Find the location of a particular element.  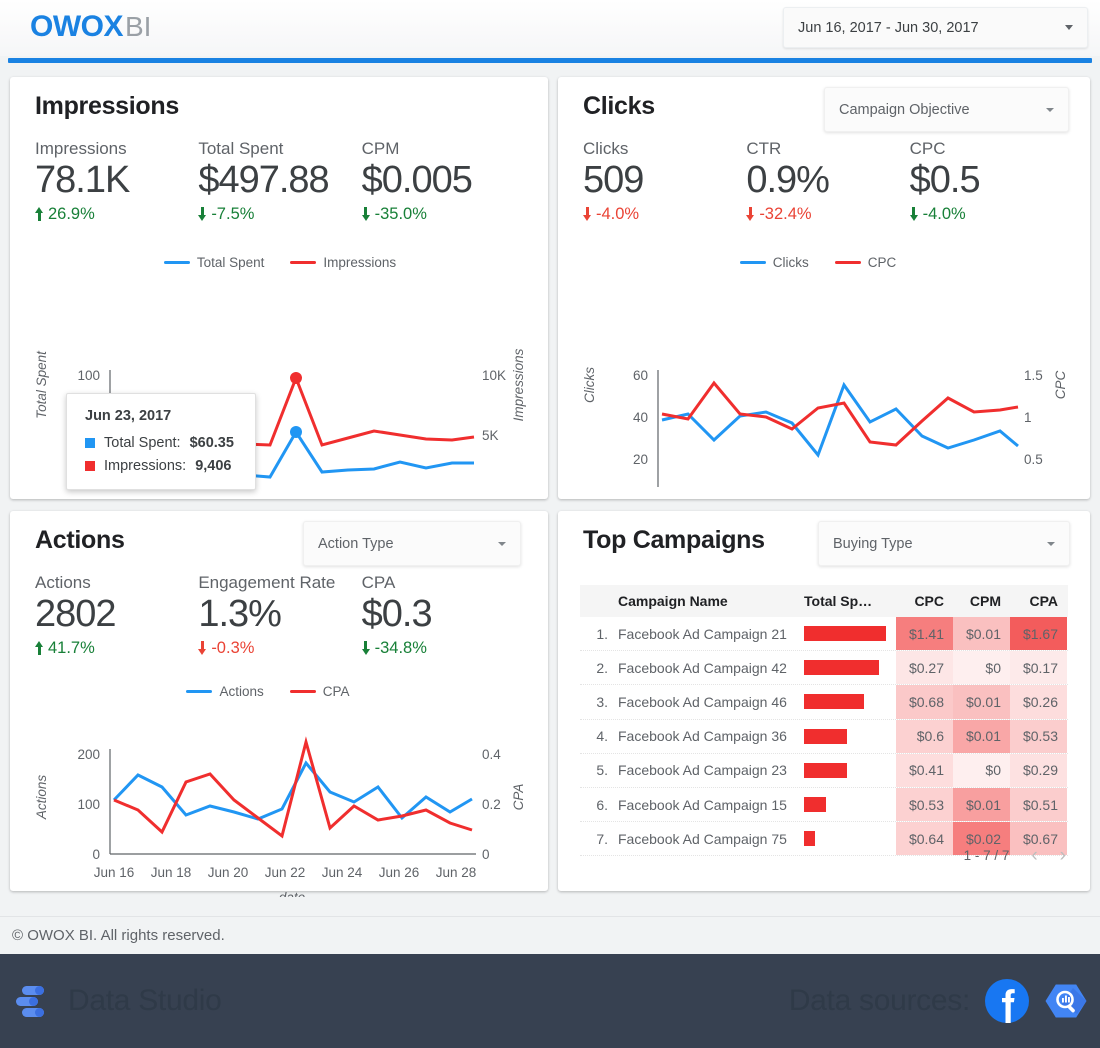

series-line-clicks is located at coordinates (840, 419).